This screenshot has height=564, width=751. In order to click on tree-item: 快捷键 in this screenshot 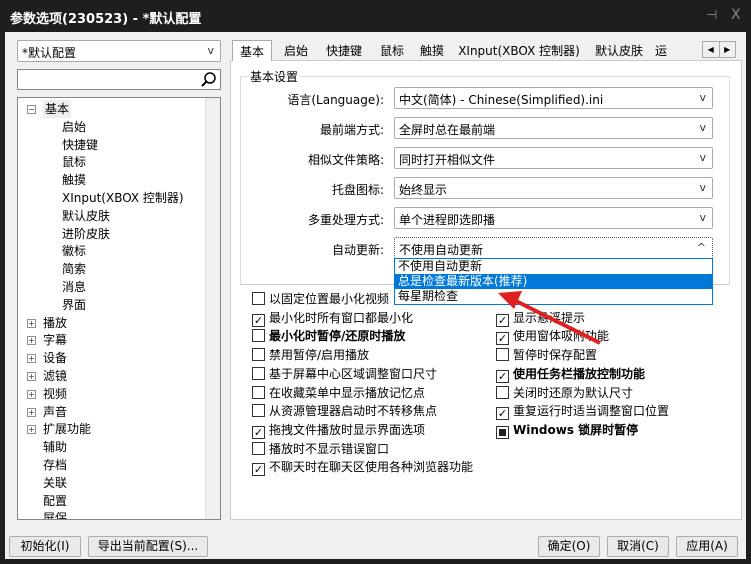, I will do `click(80, 145)`.